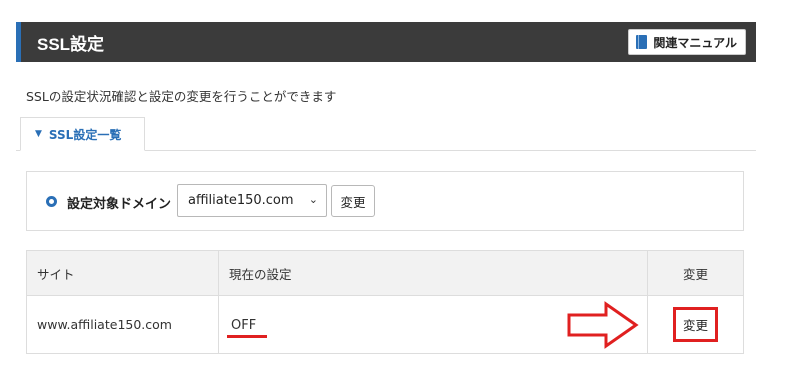 This screenshot has height=376, width=800. I want to click on column-header-site: サイト, so click(122, 273).